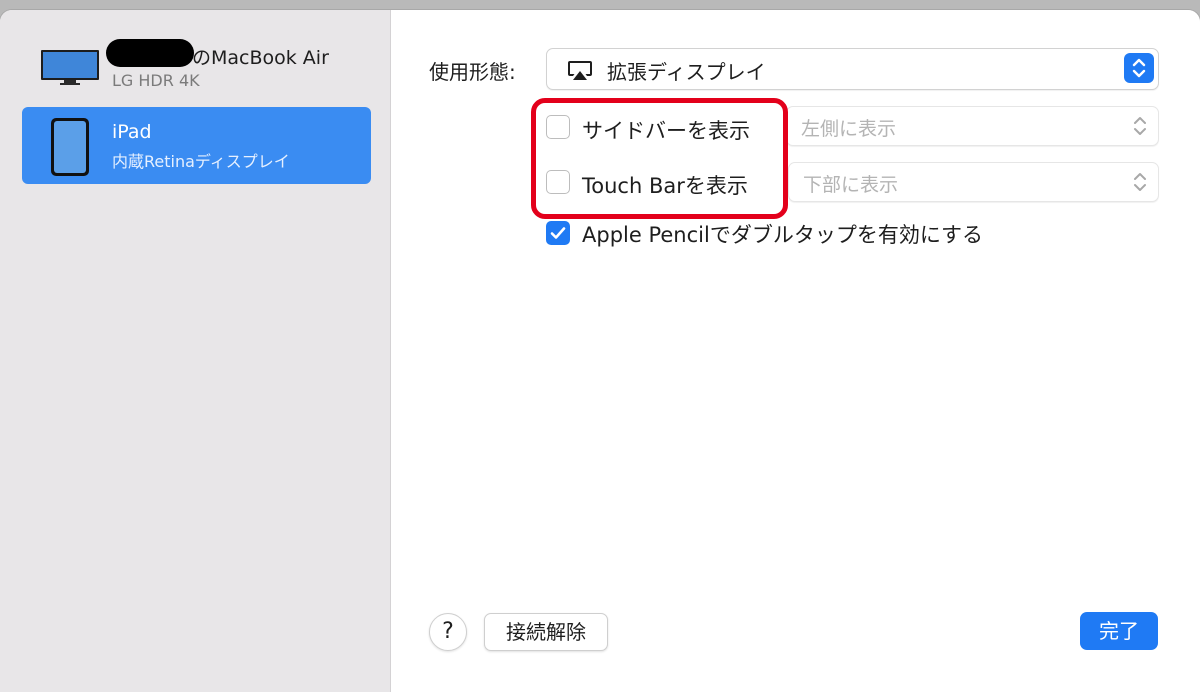  I want to click on ipad-icon, so click(70, 147).